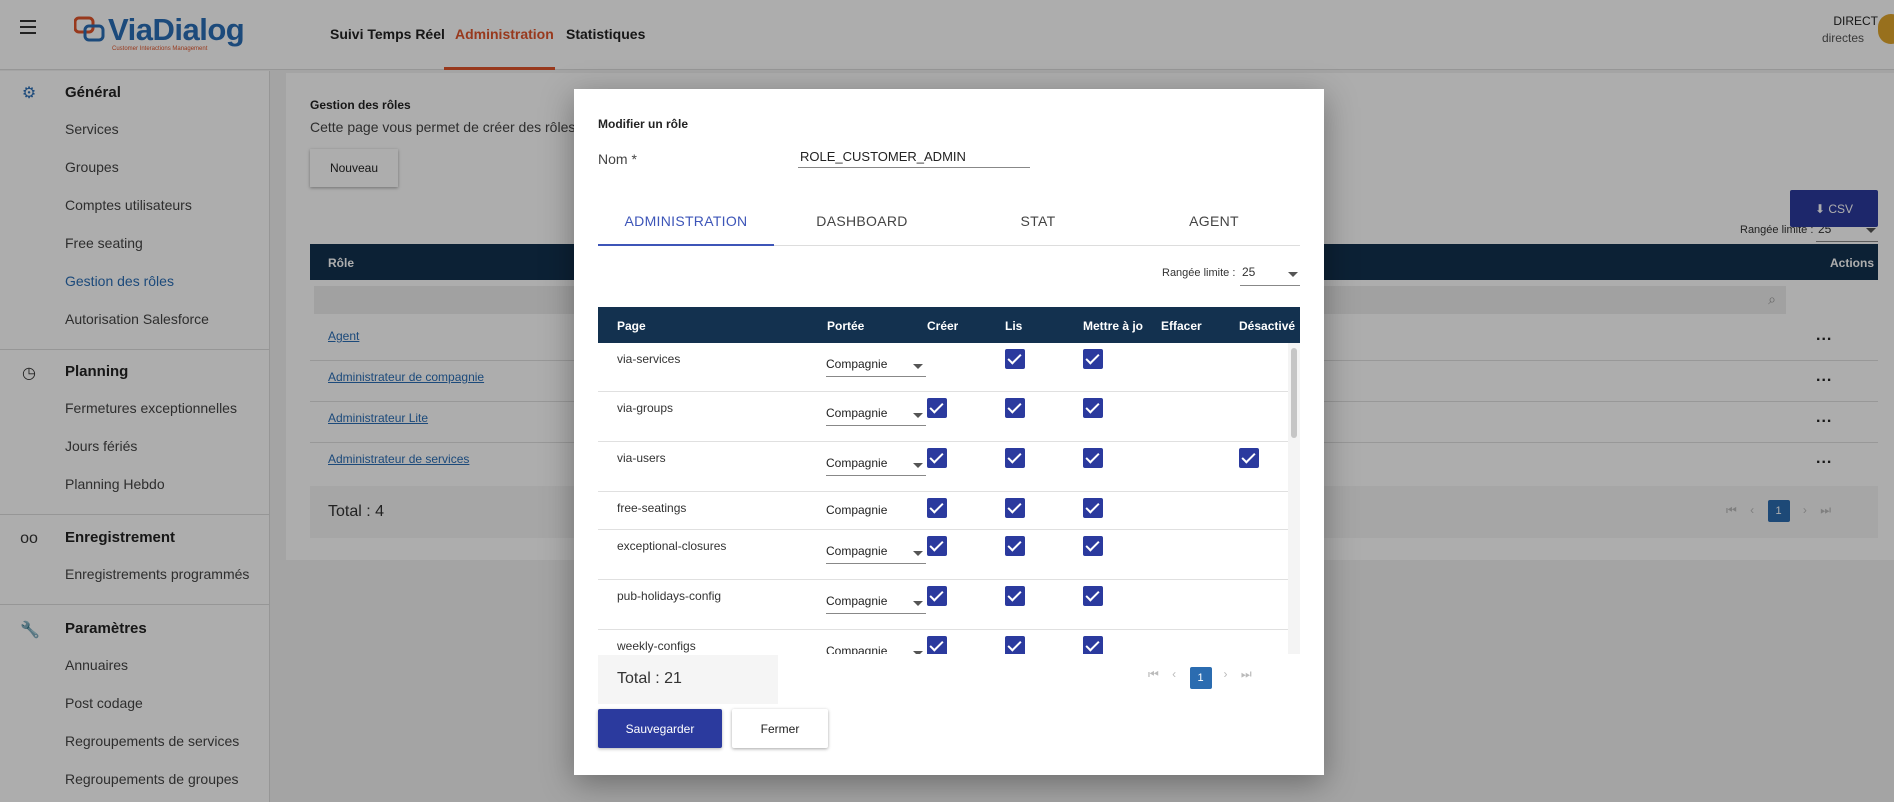 The width and height of the screenshot is (1894, 802). What do you see at coordinates (631, 326) in the screenshot?
I see `col-page: Page` at bounding box center [631, 326].